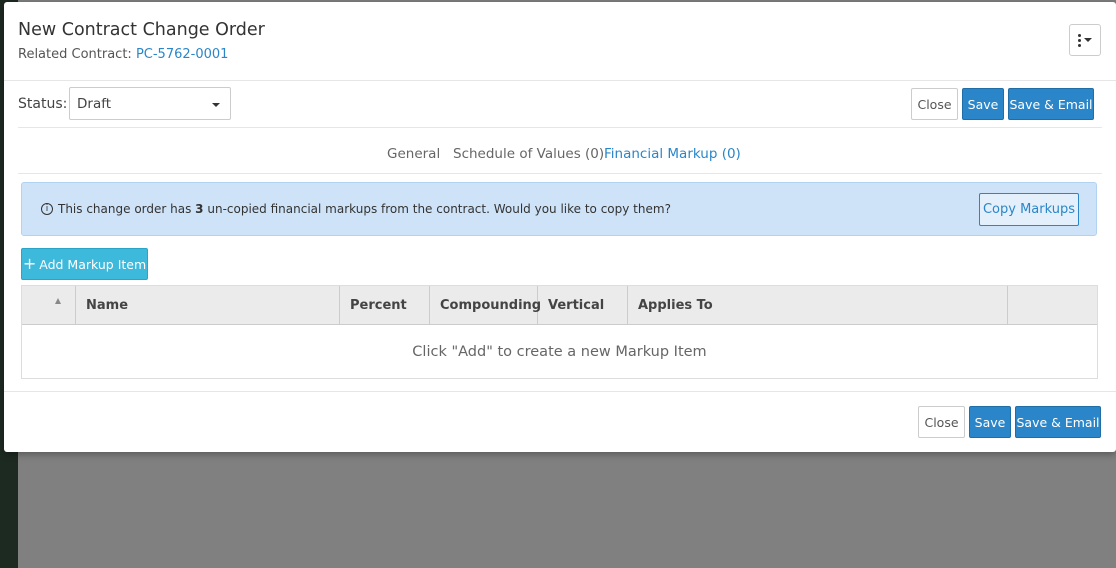  Describe the element at coordinates (1051, 104) in the screenshot. I see `save-email-button-top: Save & Email` at that location.